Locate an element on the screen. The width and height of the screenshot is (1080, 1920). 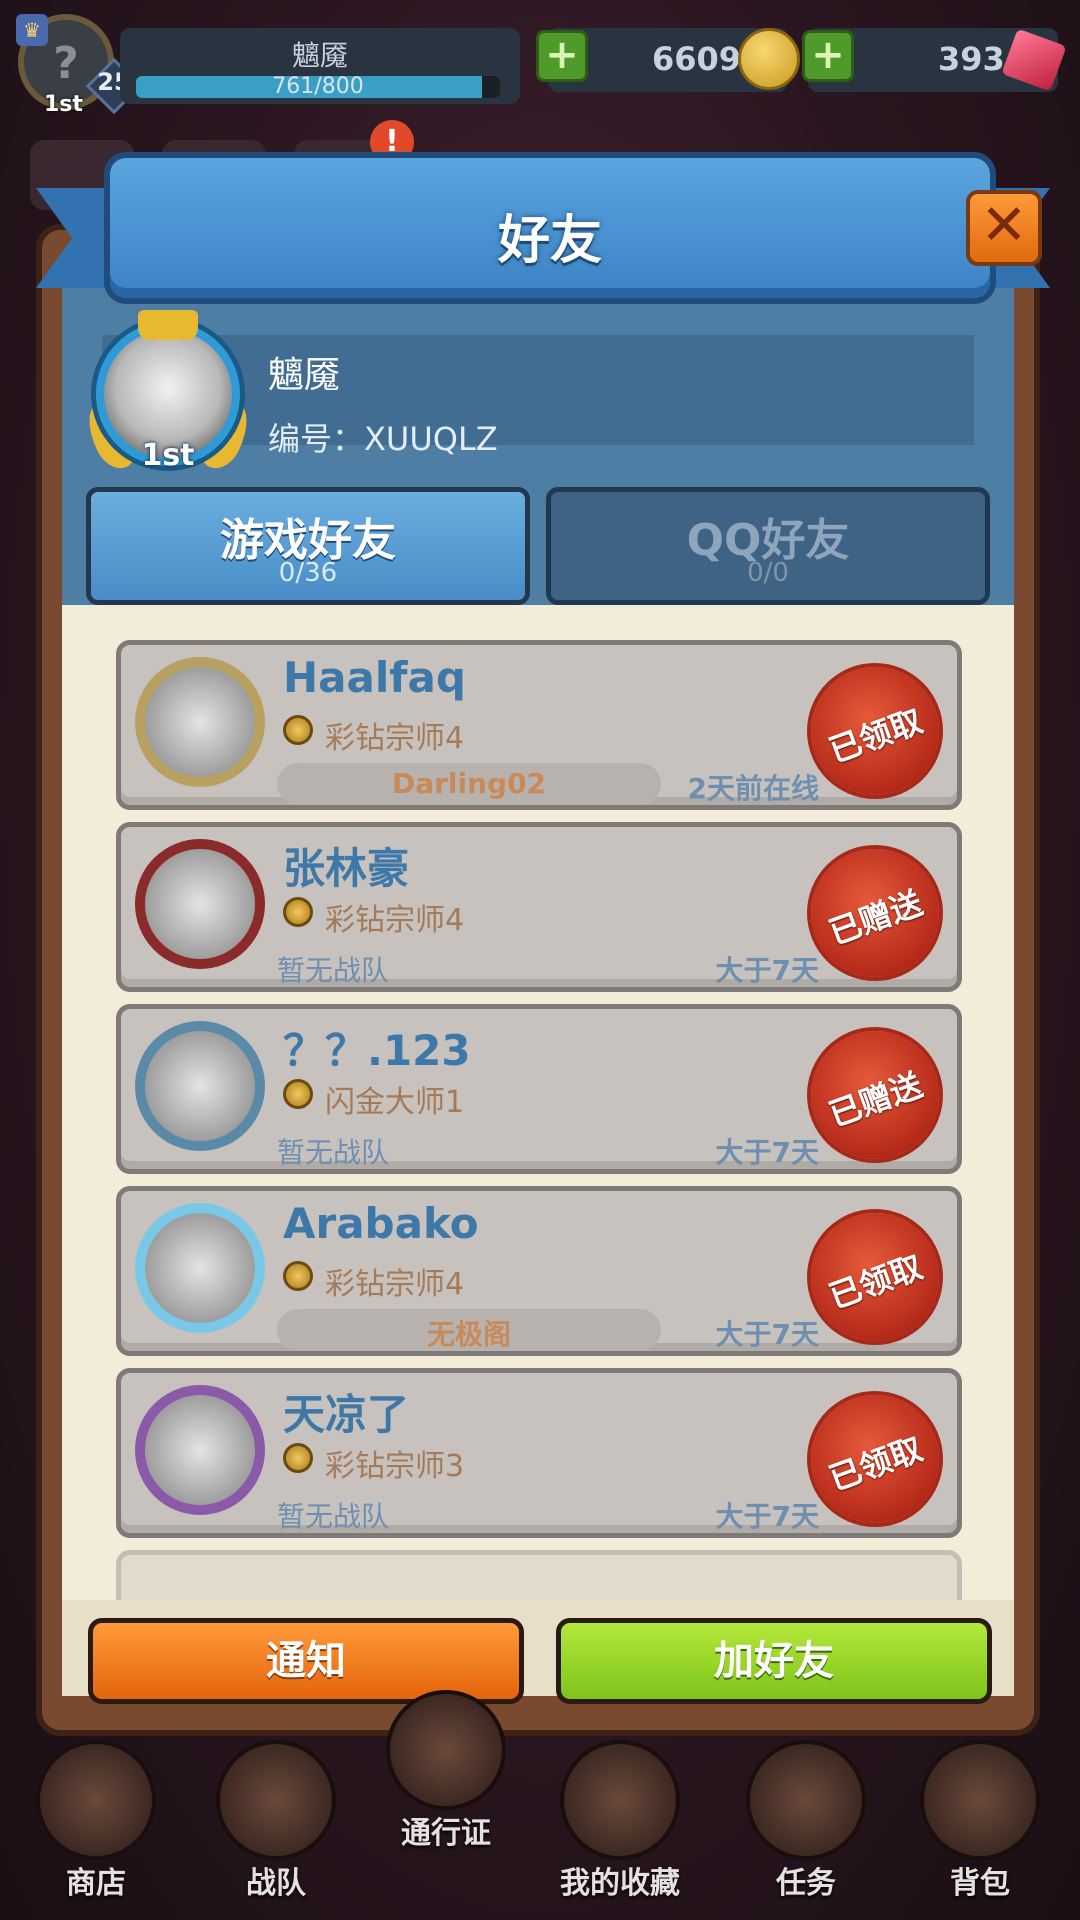
bag-icon is located at coordinates (980, 1800).